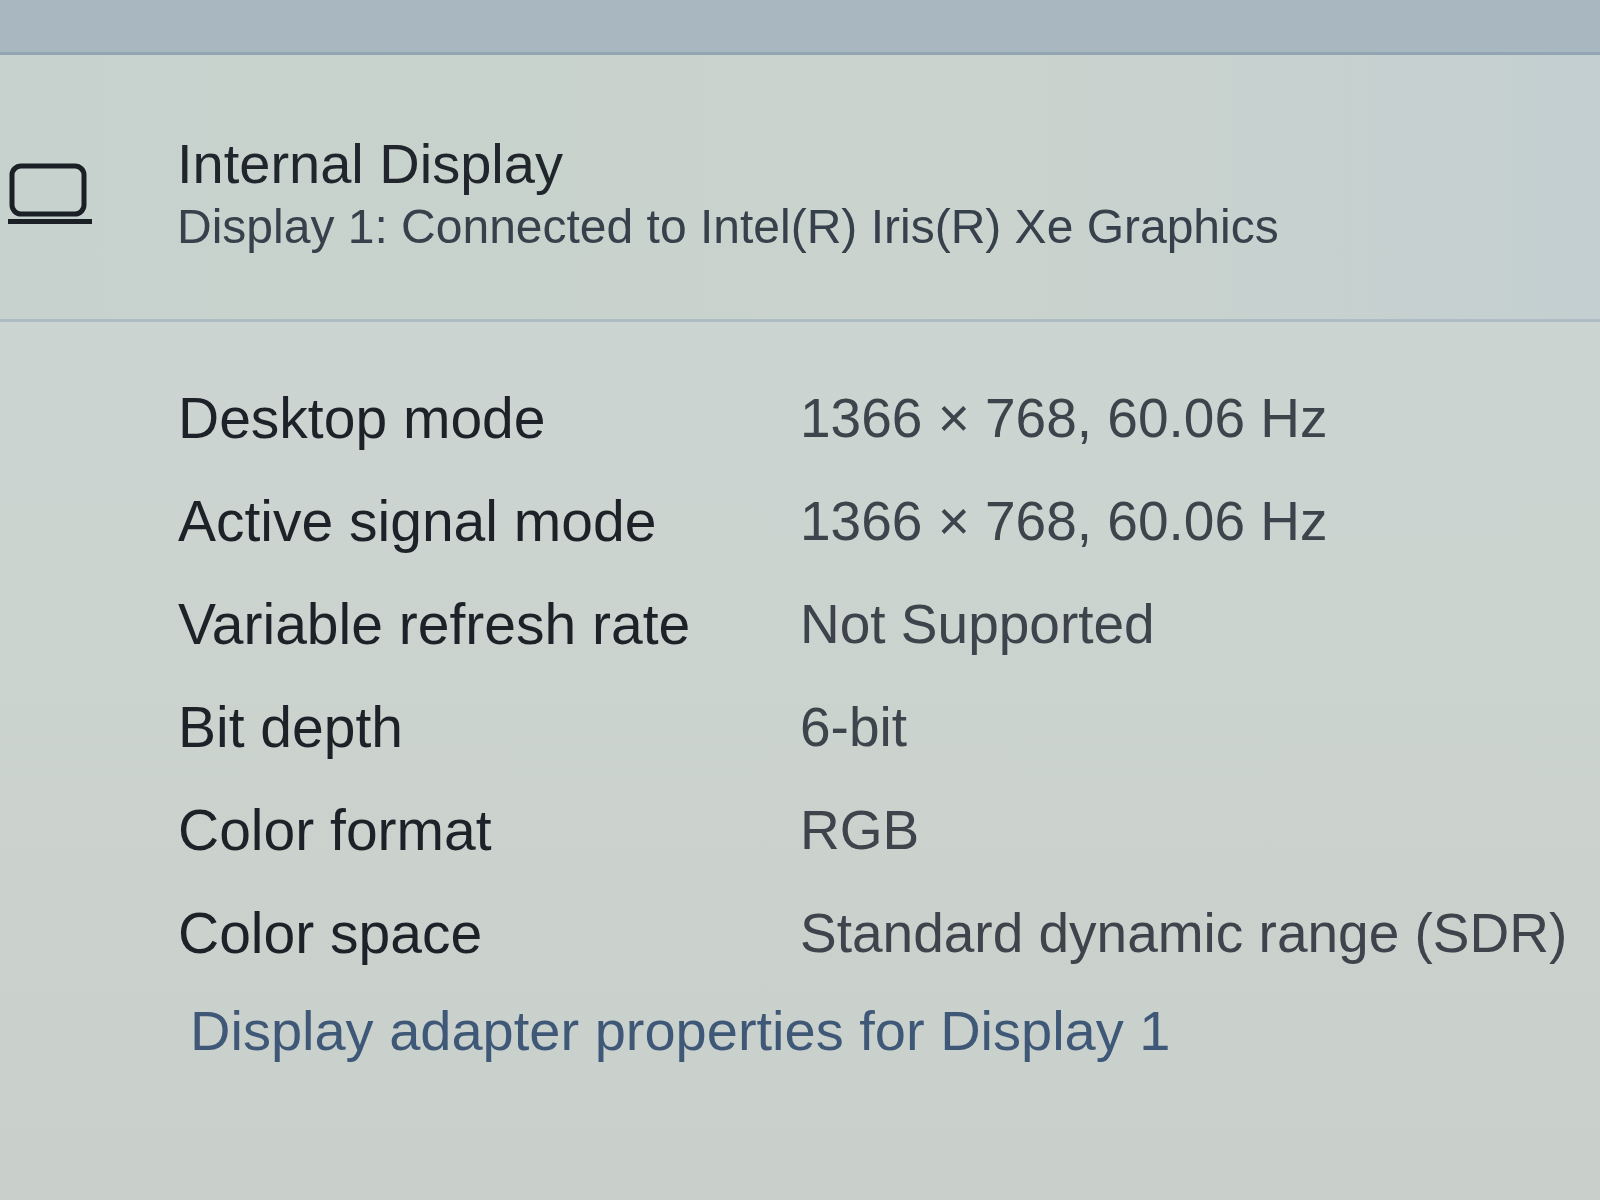 Image resolution: width=1600 pixels, height=1200 pixels. Describe the element at coordinates (860, 829) in the screenshot. I see `property-value: RGB` at that location.